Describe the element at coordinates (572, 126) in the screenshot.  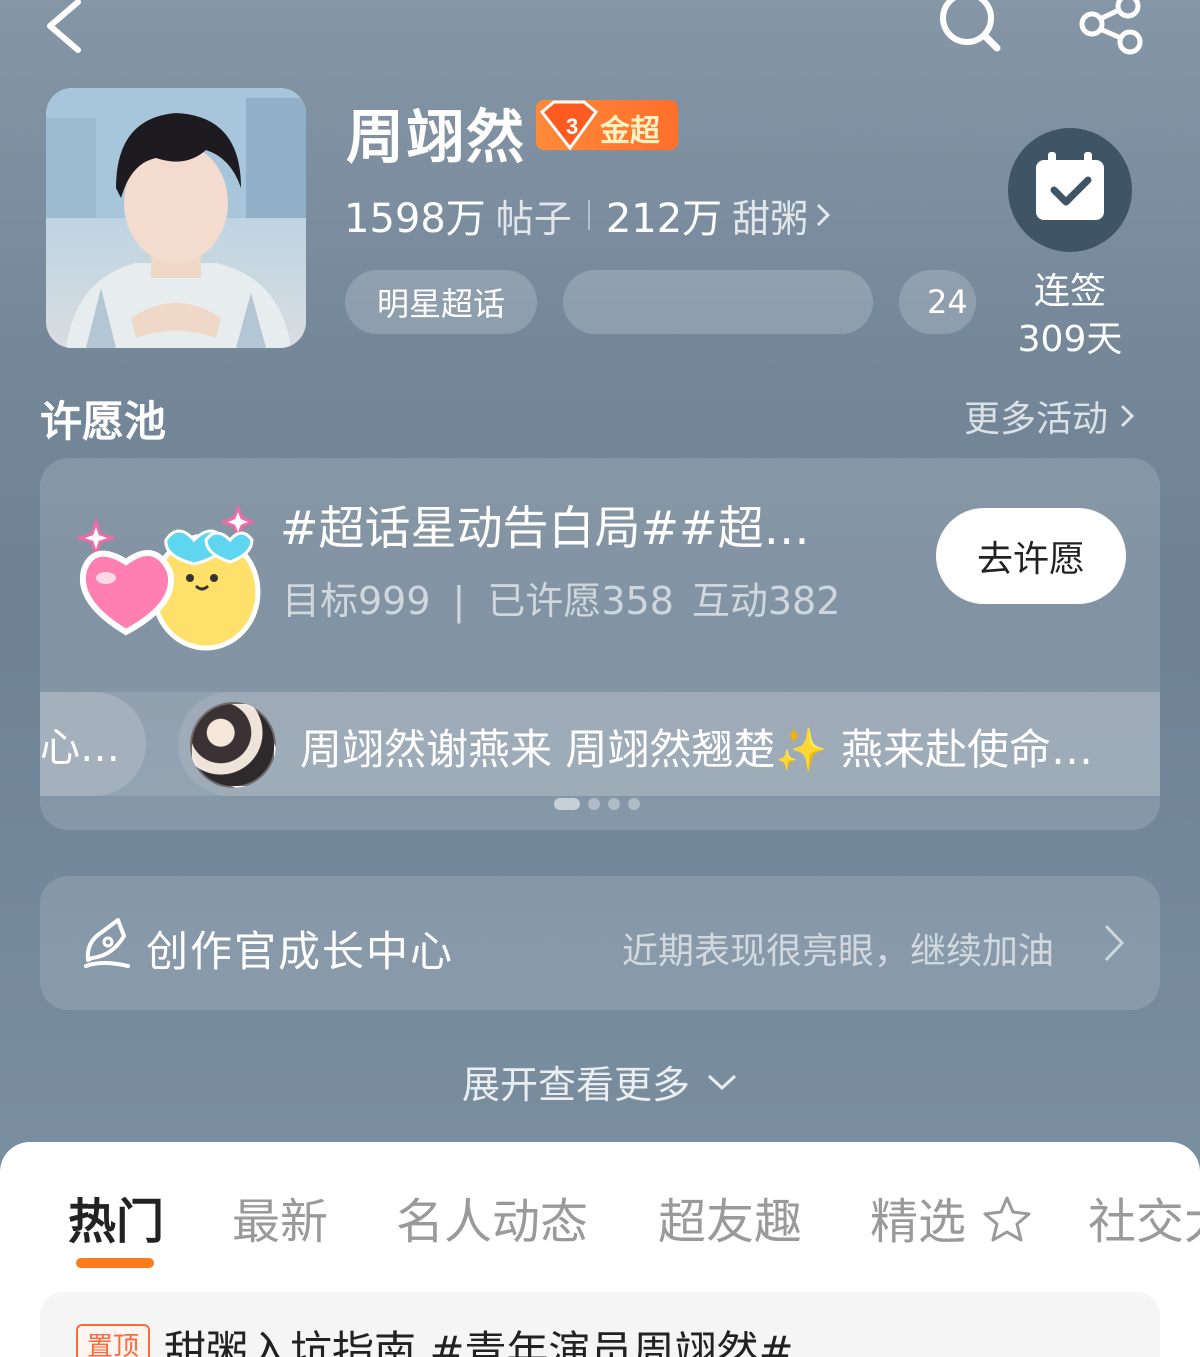
I see `badge-level: 3` at that location.